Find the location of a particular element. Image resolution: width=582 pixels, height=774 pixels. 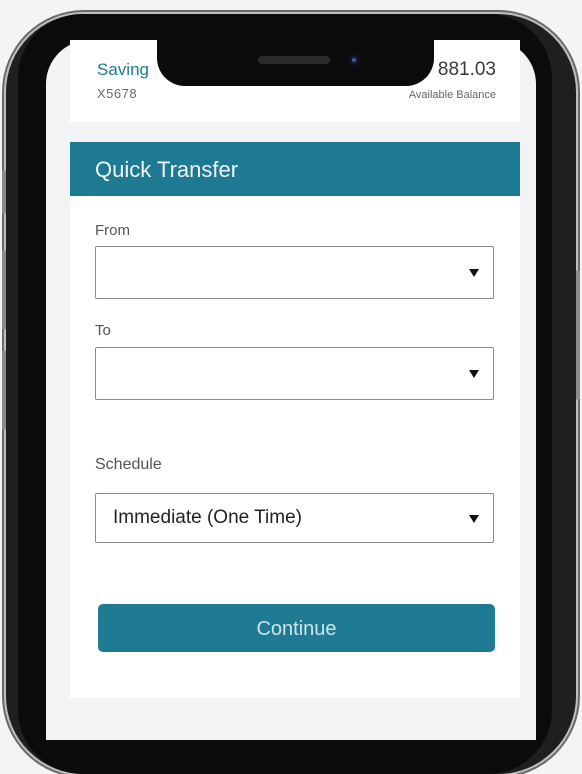

available-balance-label: Available Balance is located at coordinates (452, 95).